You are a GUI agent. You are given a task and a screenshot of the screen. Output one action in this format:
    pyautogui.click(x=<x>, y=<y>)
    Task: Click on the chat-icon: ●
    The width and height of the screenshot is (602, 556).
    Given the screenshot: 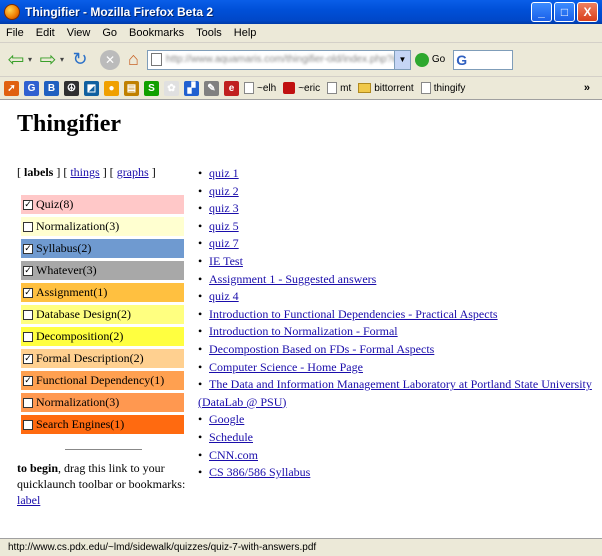 What is the action you would take?
    pyautogui.click(x=111, y=88)
    